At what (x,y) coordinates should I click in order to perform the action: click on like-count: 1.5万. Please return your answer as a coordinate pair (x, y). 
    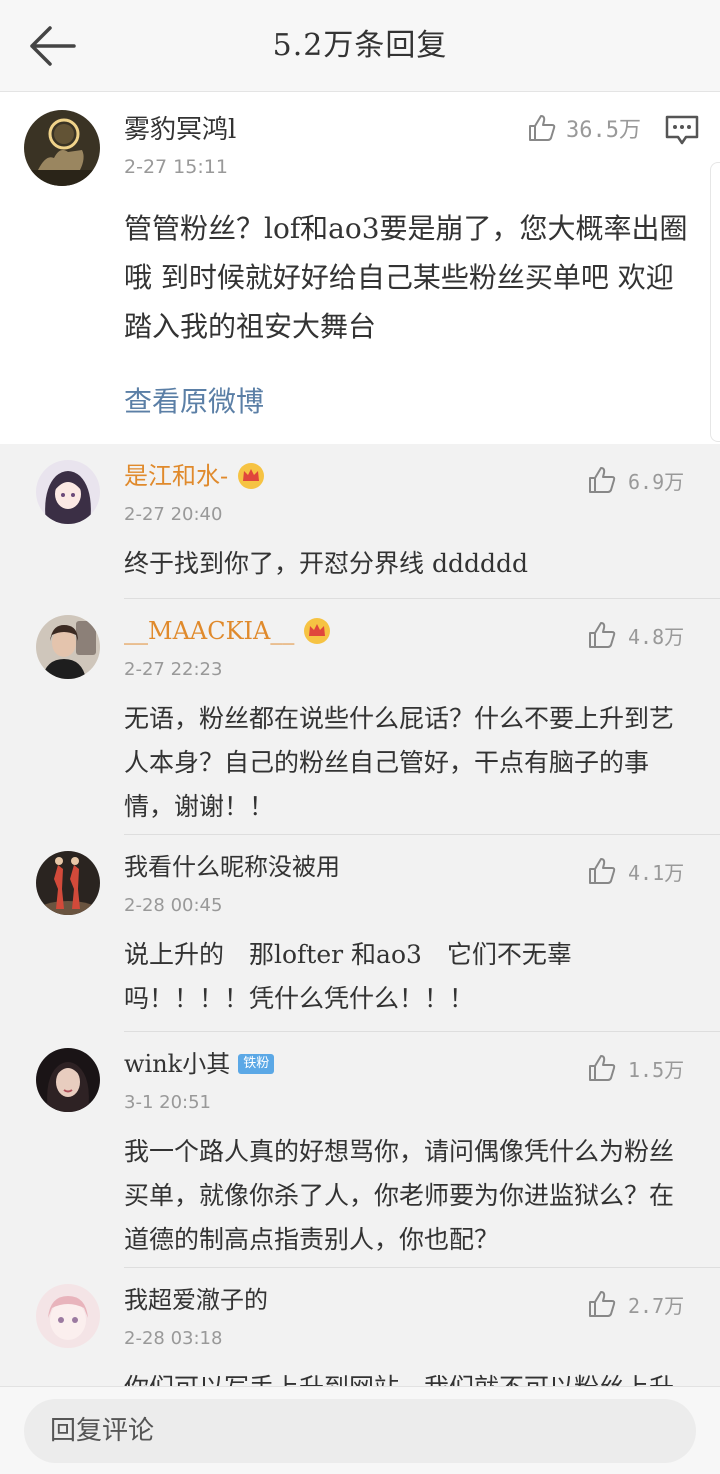
    Looking at the image, I should click on (656, 1069).